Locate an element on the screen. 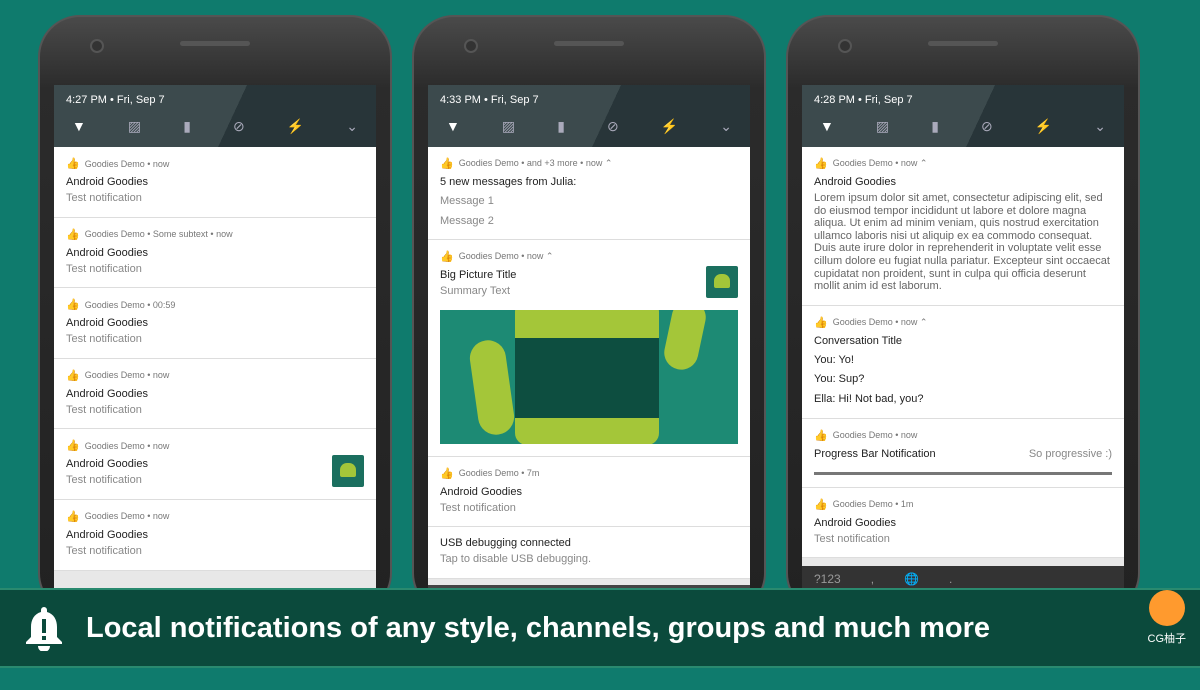 The height and width of the screenshot is (690, 1200). message-line: You: Yo! is located at coordinates (834, 359).